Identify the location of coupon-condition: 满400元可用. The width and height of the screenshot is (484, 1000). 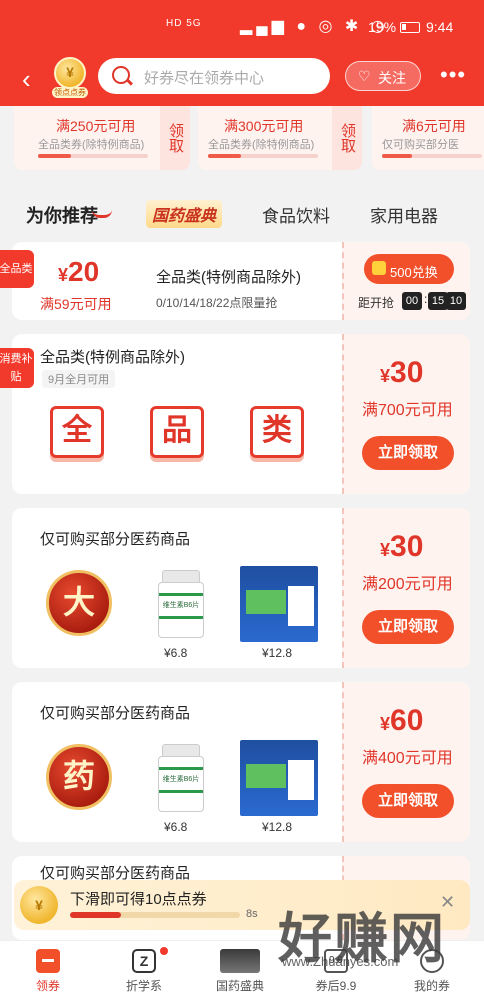
(407, 758).